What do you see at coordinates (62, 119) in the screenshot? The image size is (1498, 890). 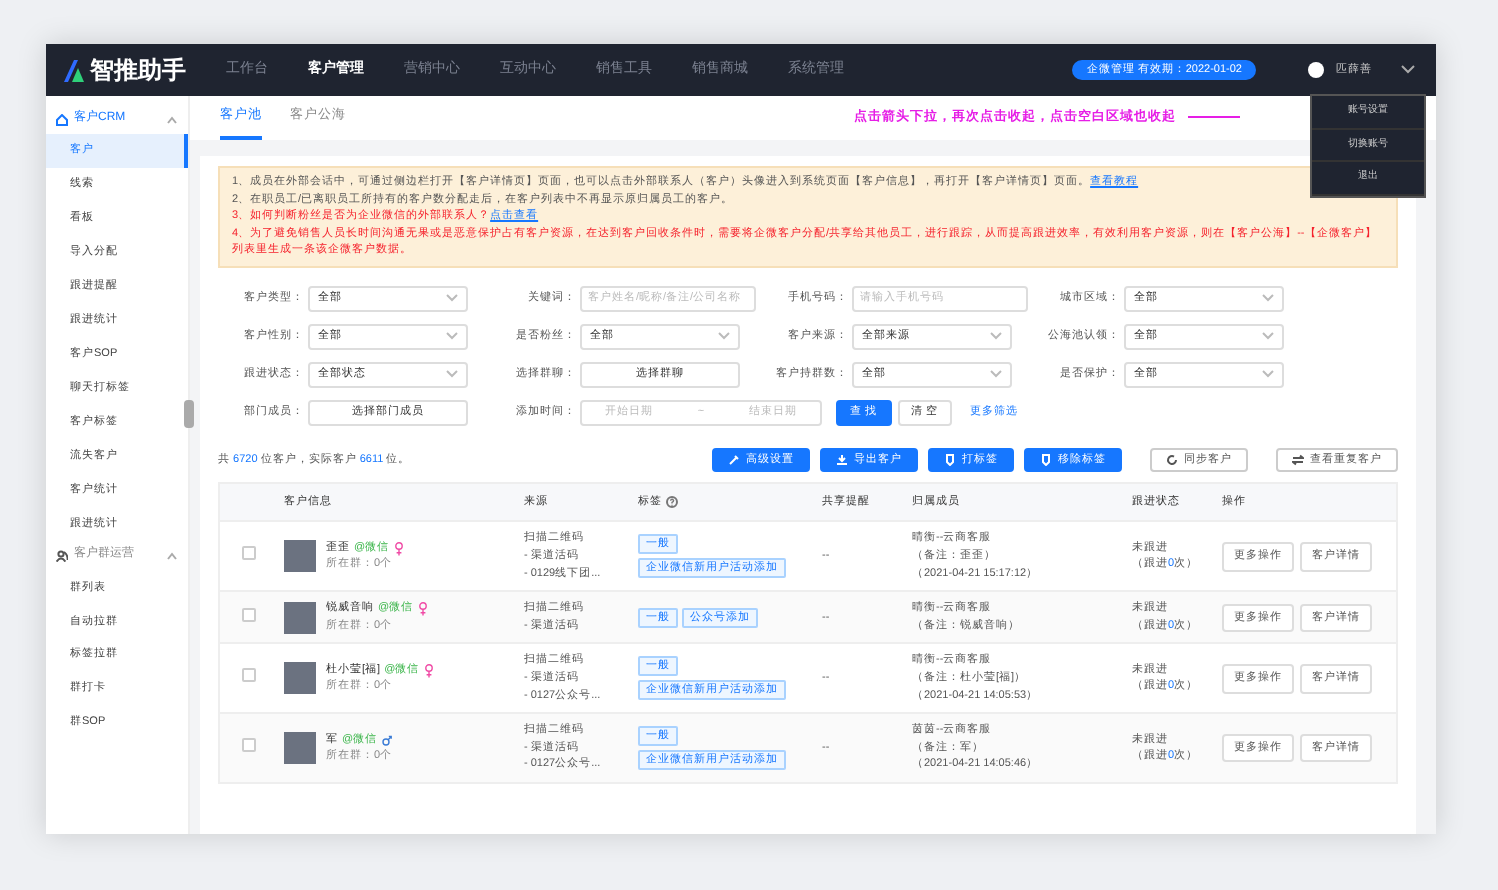 I see `home-icon` at bounding box center [62, 119].